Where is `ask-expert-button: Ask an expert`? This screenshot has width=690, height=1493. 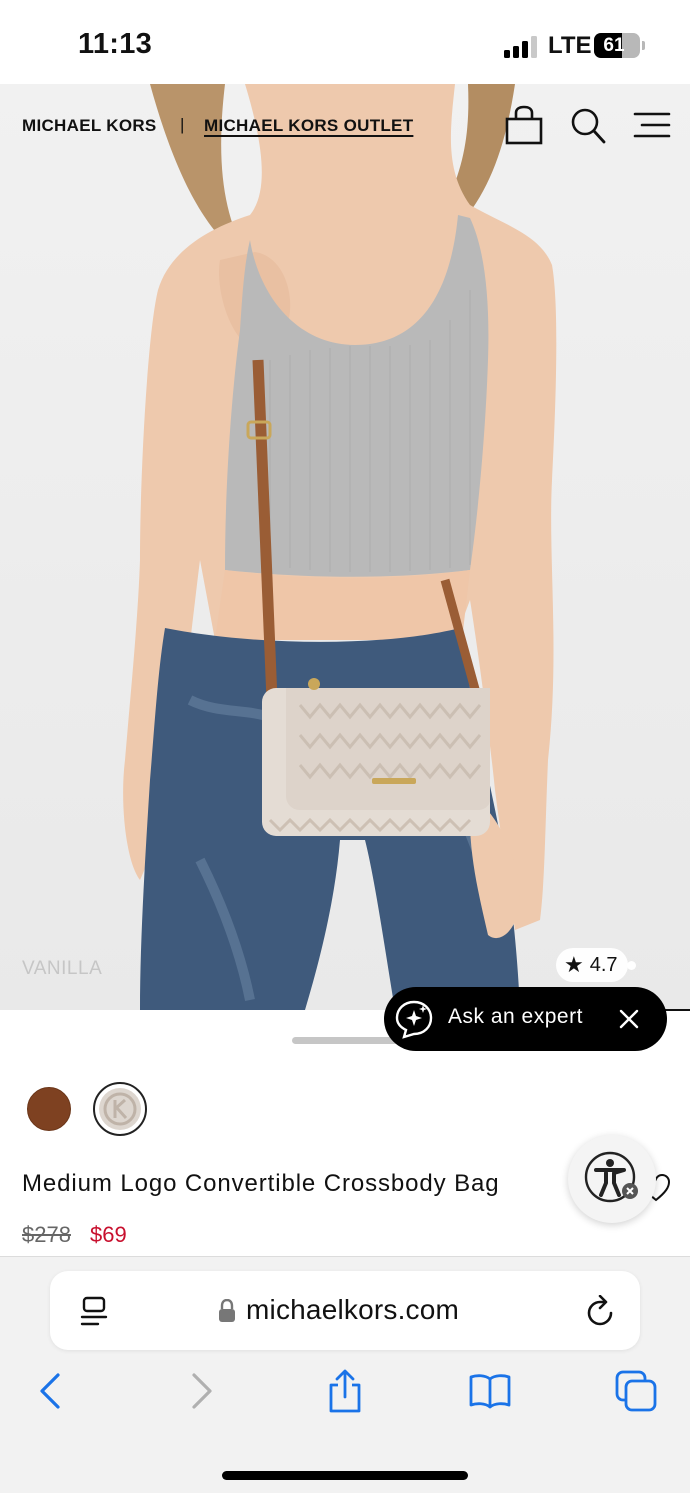
ask-expert-button: Ask an expert is located at coordinates (525, 1019).